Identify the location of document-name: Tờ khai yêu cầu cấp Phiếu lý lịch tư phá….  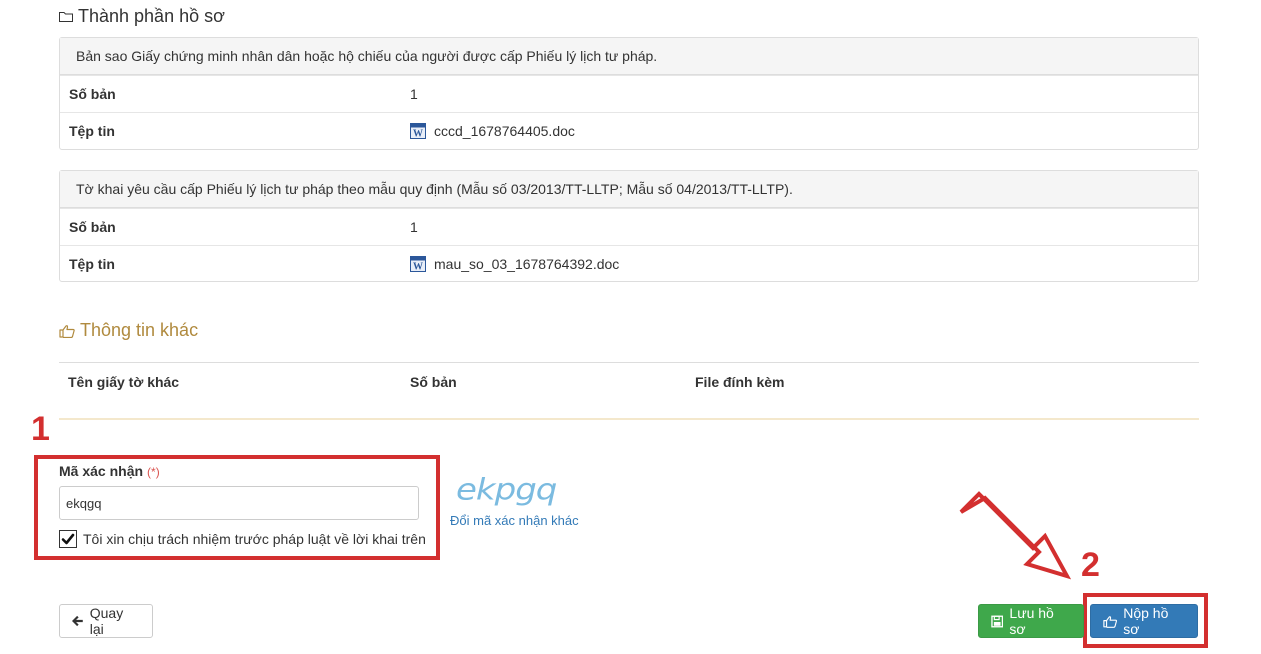
(629, 189).